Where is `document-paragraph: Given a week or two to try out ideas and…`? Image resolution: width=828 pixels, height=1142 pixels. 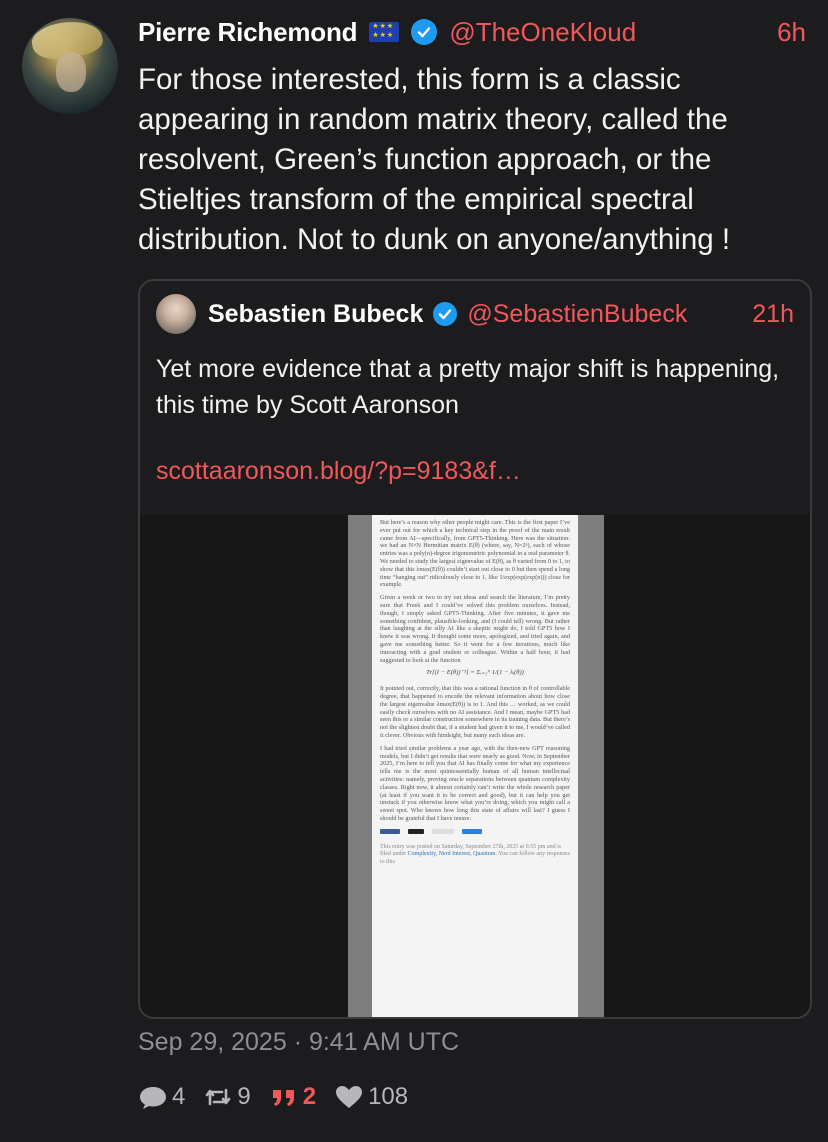
document-paragraph: Given a week or two to try out ideas and… is located at coordinates (475, 629).